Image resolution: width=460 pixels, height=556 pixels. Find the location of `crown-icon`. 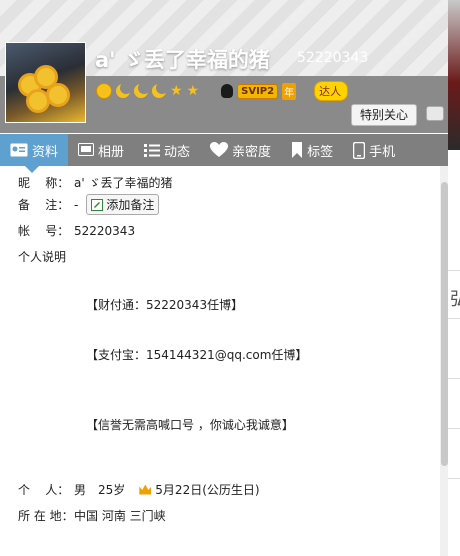

crown-icon is located at coordinates (145, 489).